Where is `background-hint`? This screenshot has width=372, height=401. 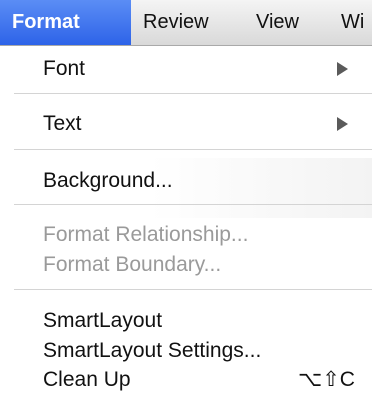 background-hint is located at coordinates (261, 188).